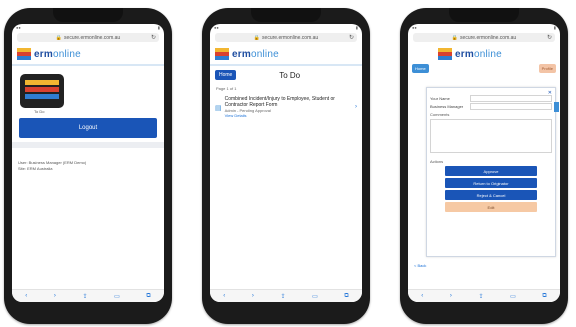  I want to click on comments-label: Comments, so click(440, 114).